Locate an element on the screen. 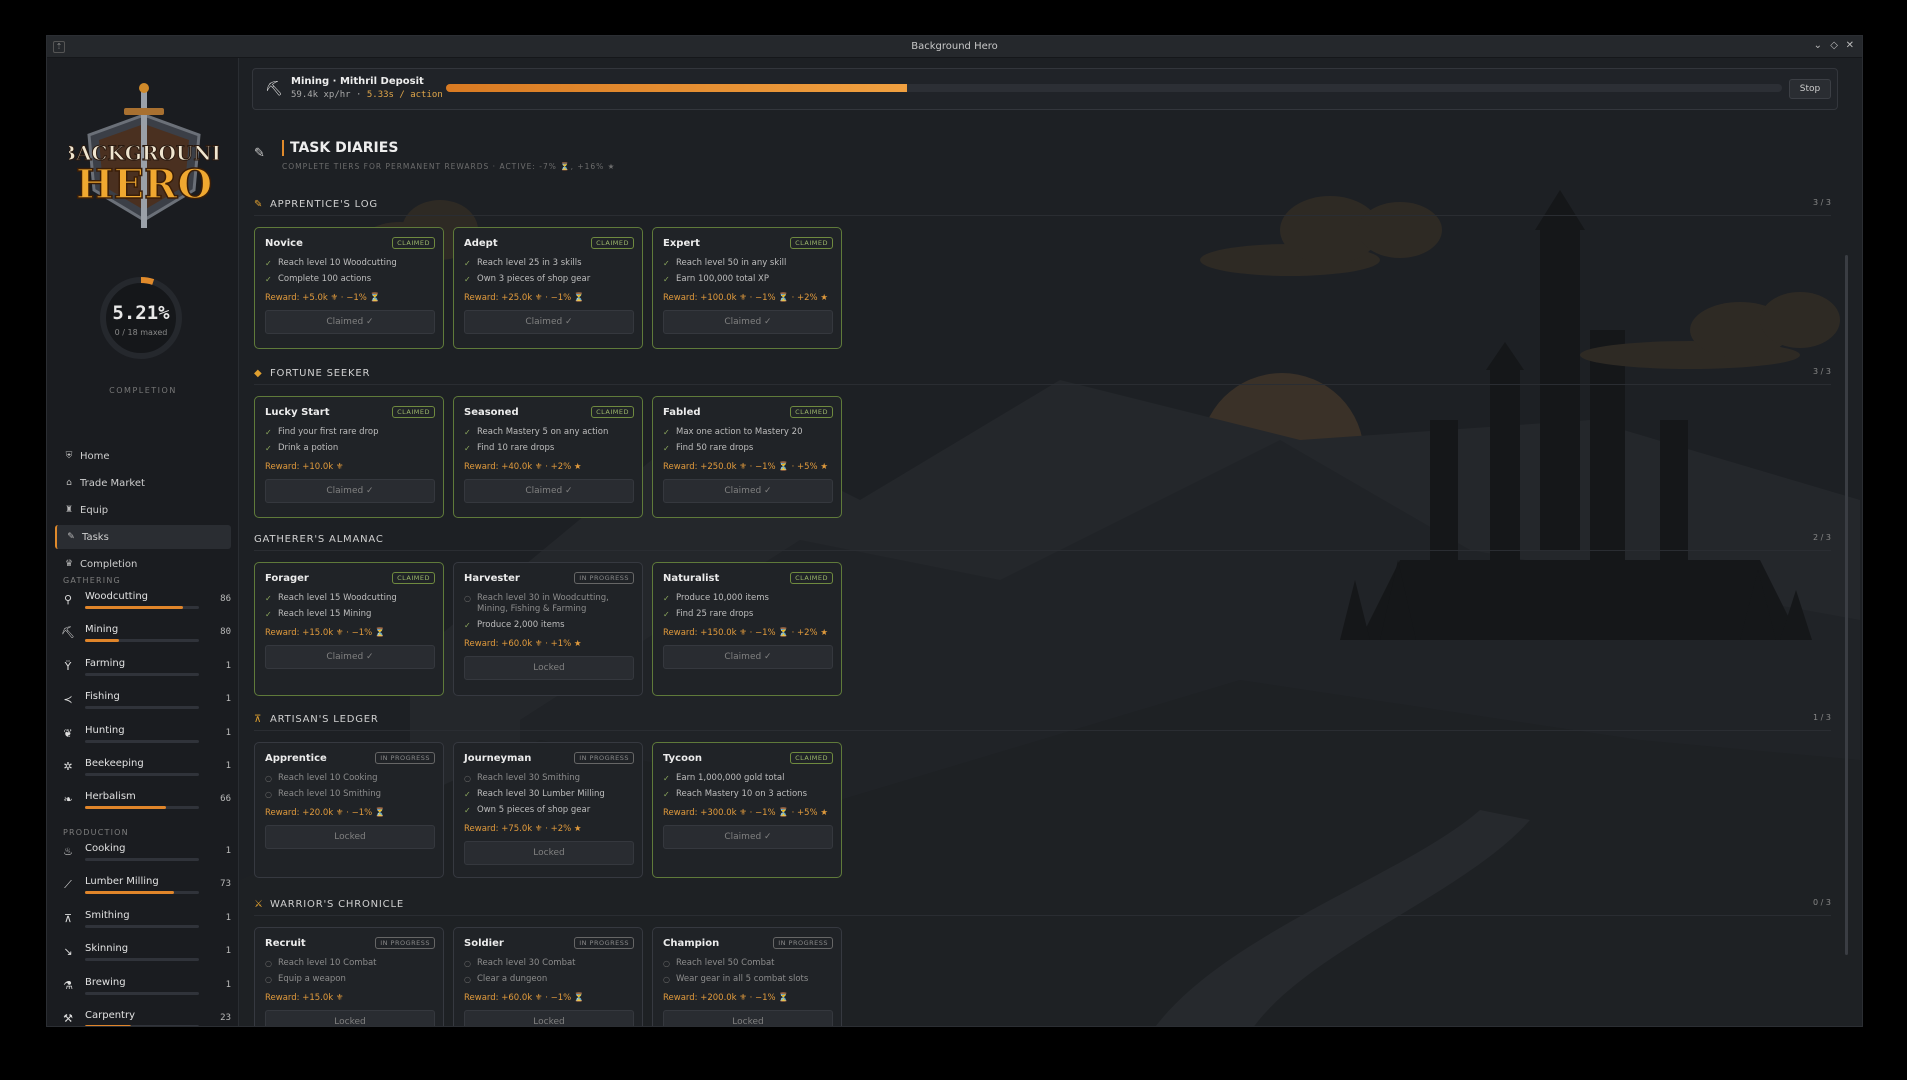 This screenshot has width=1907, height=1080. diary-group-count: 3 / 3 is located at coordinates (1822, 202).